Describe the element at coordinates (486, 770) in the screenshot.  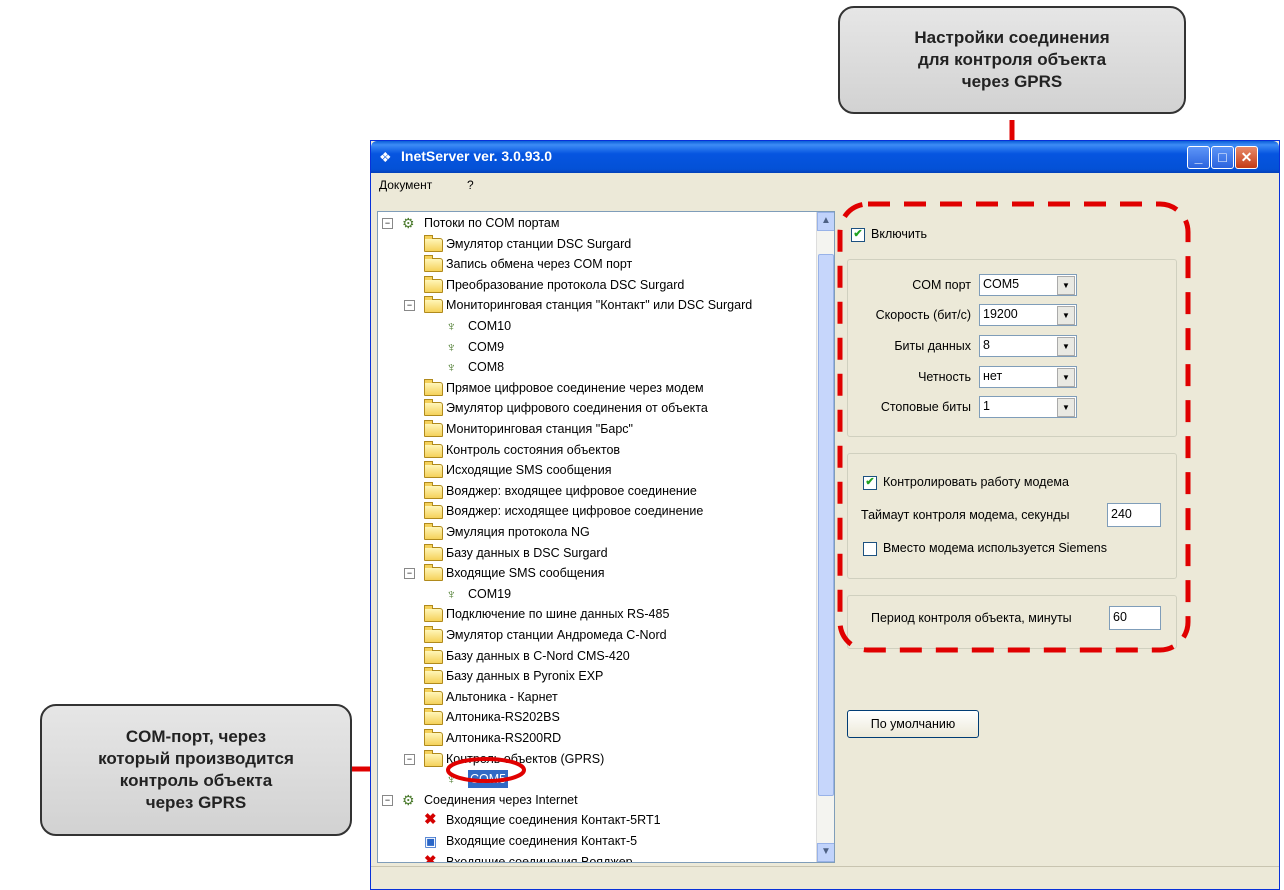
I see `com5-highlight-ellipse` at that location.